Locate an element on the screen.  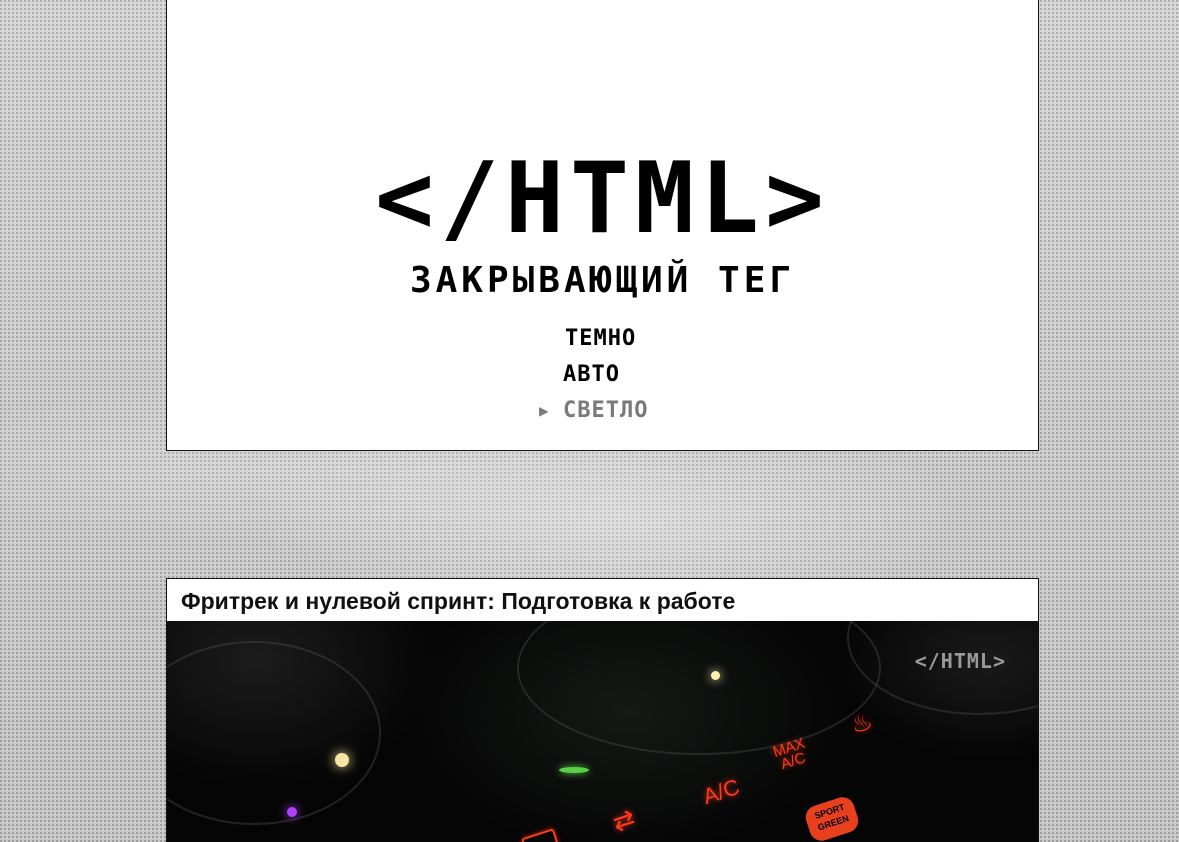
selected-pointer-icon: ▶ is located at coordinates (544, 410).